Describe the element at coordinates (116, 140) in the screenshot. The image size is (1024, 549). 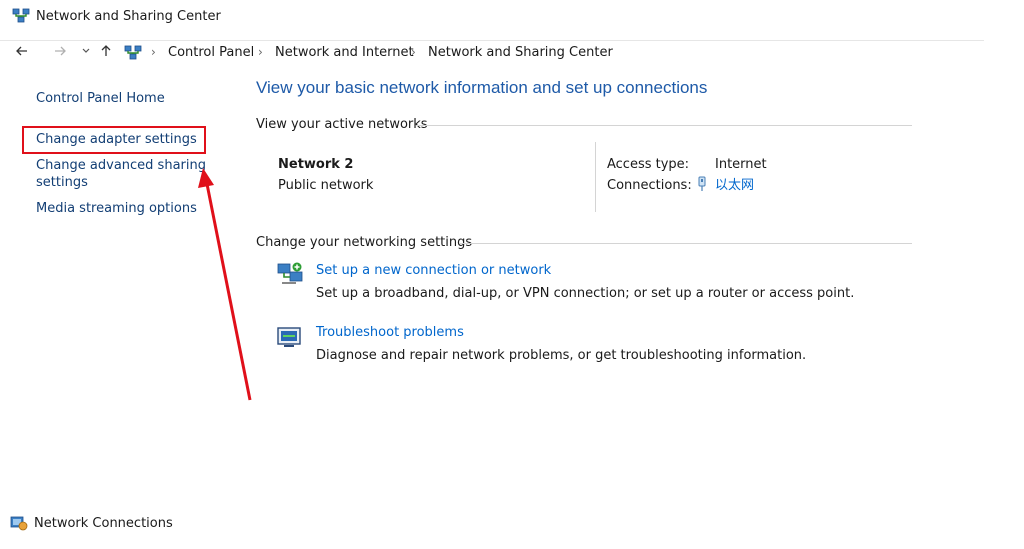
I see `sidebar-item-change-adapter-settings: Change adapter settings` at that location.